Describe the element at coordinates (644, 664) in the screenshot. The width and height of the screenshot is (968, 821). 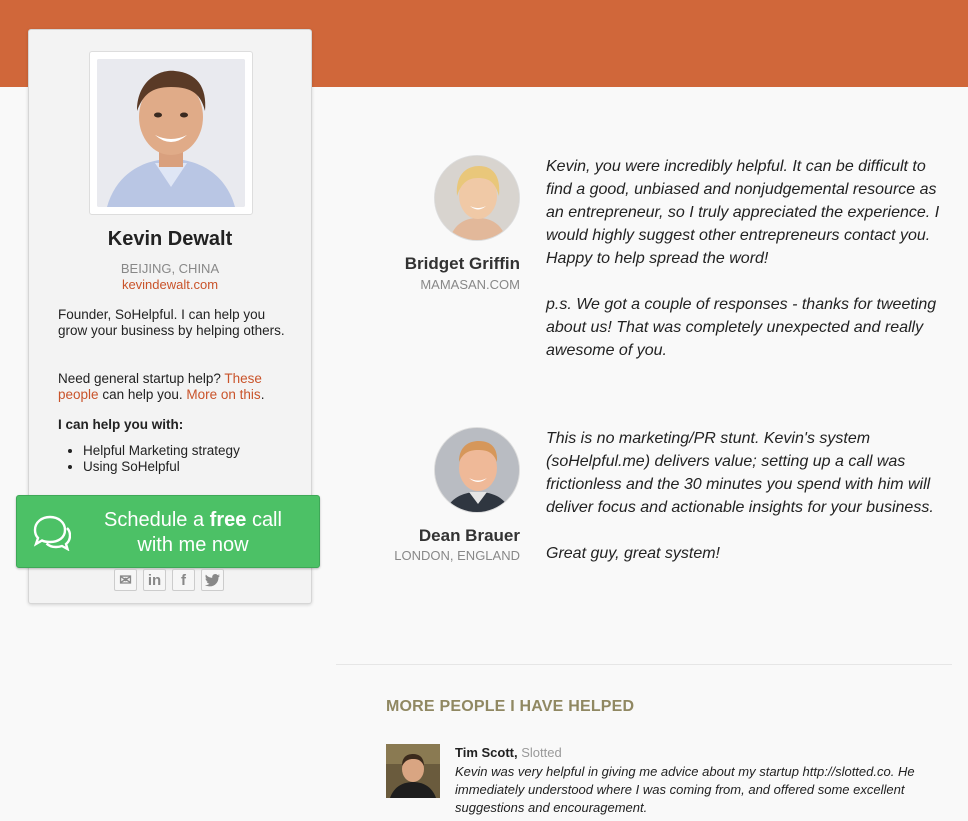
I see `section-divider` at that location.